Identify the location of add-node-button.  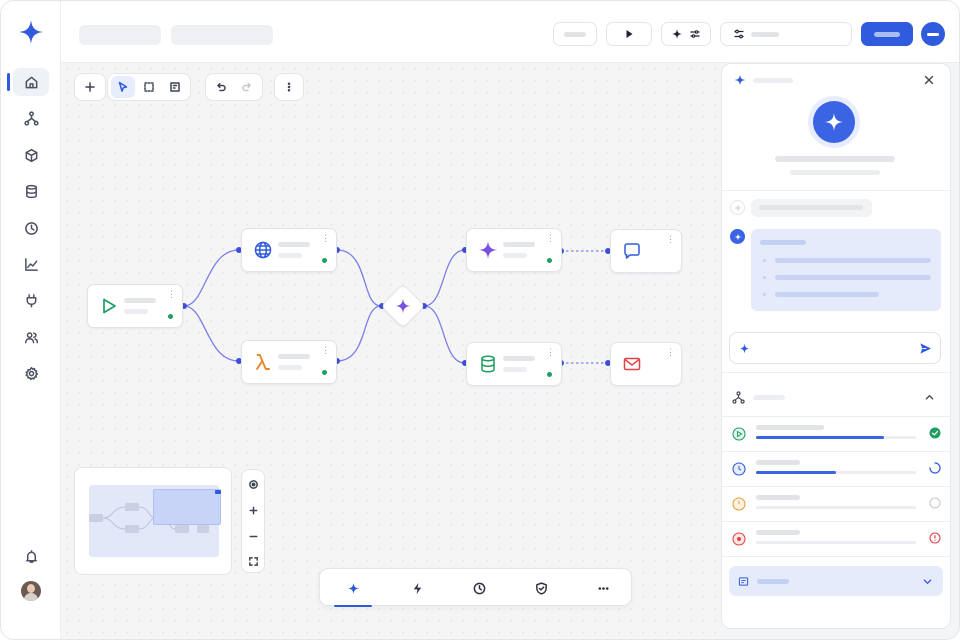
(90, 87).